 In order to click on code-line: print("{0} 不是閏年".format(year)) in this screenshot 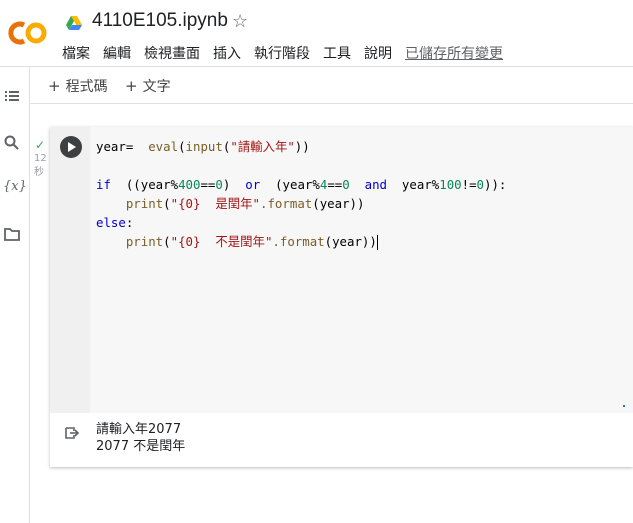, I will do `click(236, 241)`.